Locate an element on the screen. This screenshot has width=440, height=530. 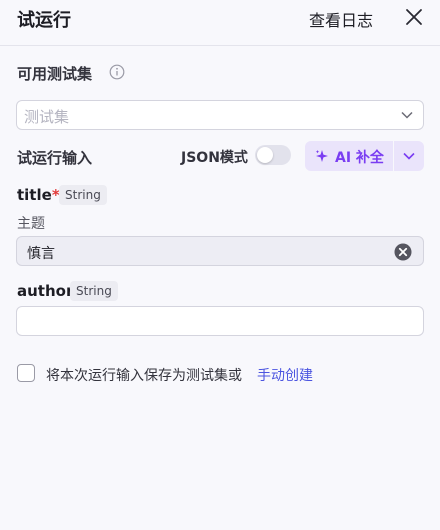
run-input-label: 试运行输入 is located at coordinates (55, 158).